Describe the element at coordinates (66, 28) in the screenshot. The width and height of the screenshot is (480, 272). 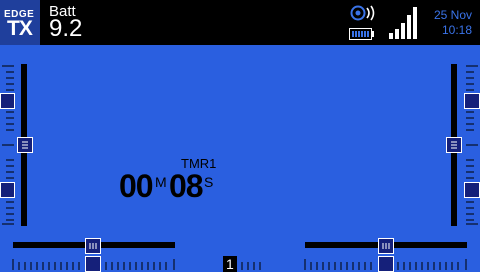
I see `battery-value: 9.2` at that location.